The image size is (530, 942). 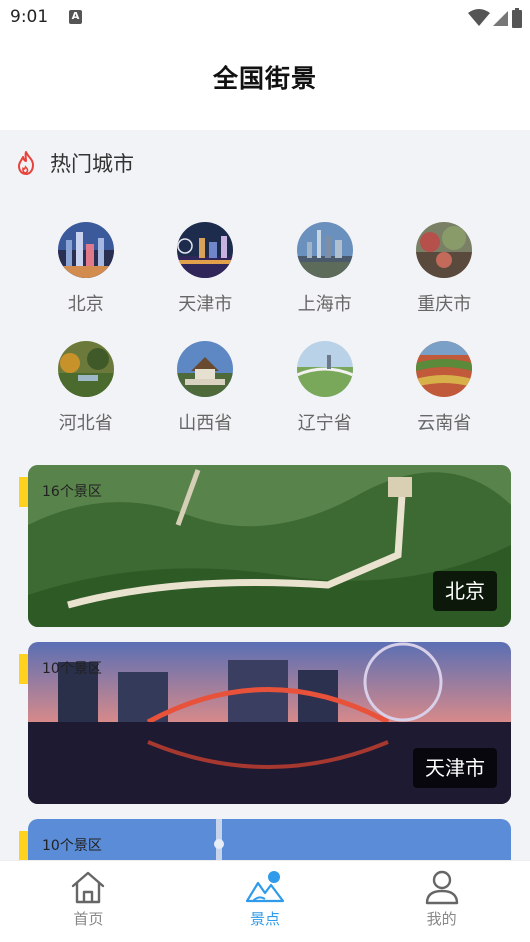 I want to click on city-item-tianjin: 天津市, so click(x=206, y=272).